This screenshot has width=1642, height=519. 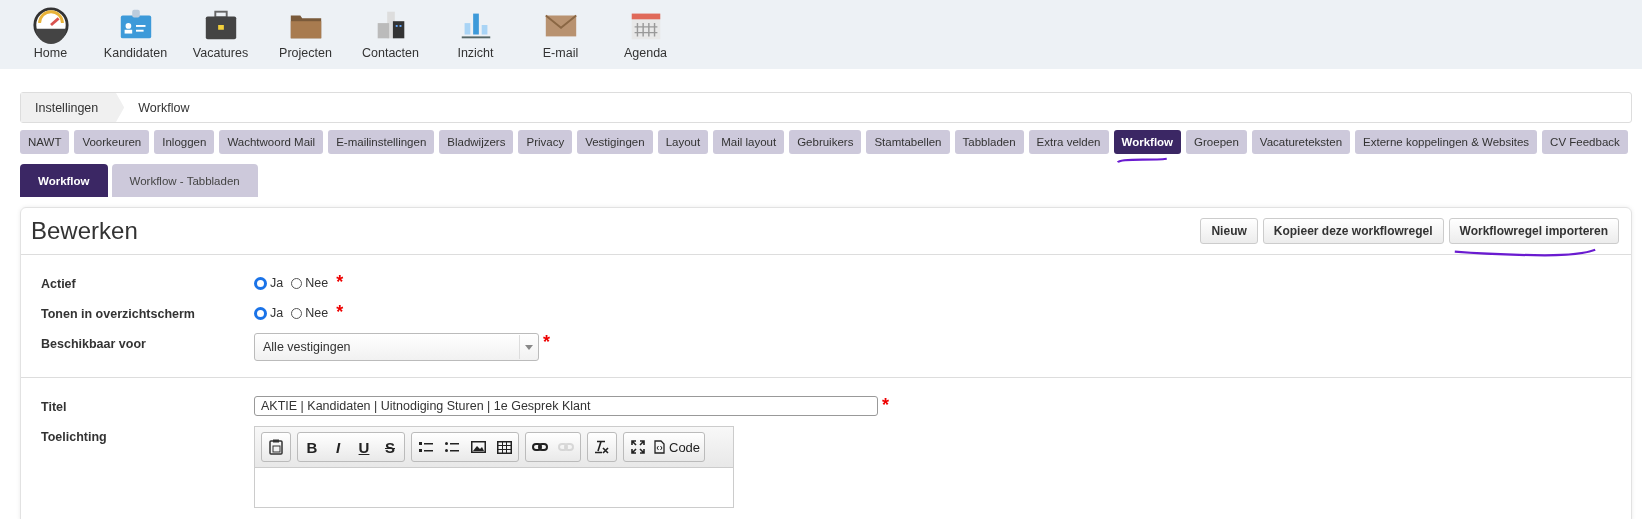 I want to click on settings-tab: Stamtabellen, so click(x=908, y=142).